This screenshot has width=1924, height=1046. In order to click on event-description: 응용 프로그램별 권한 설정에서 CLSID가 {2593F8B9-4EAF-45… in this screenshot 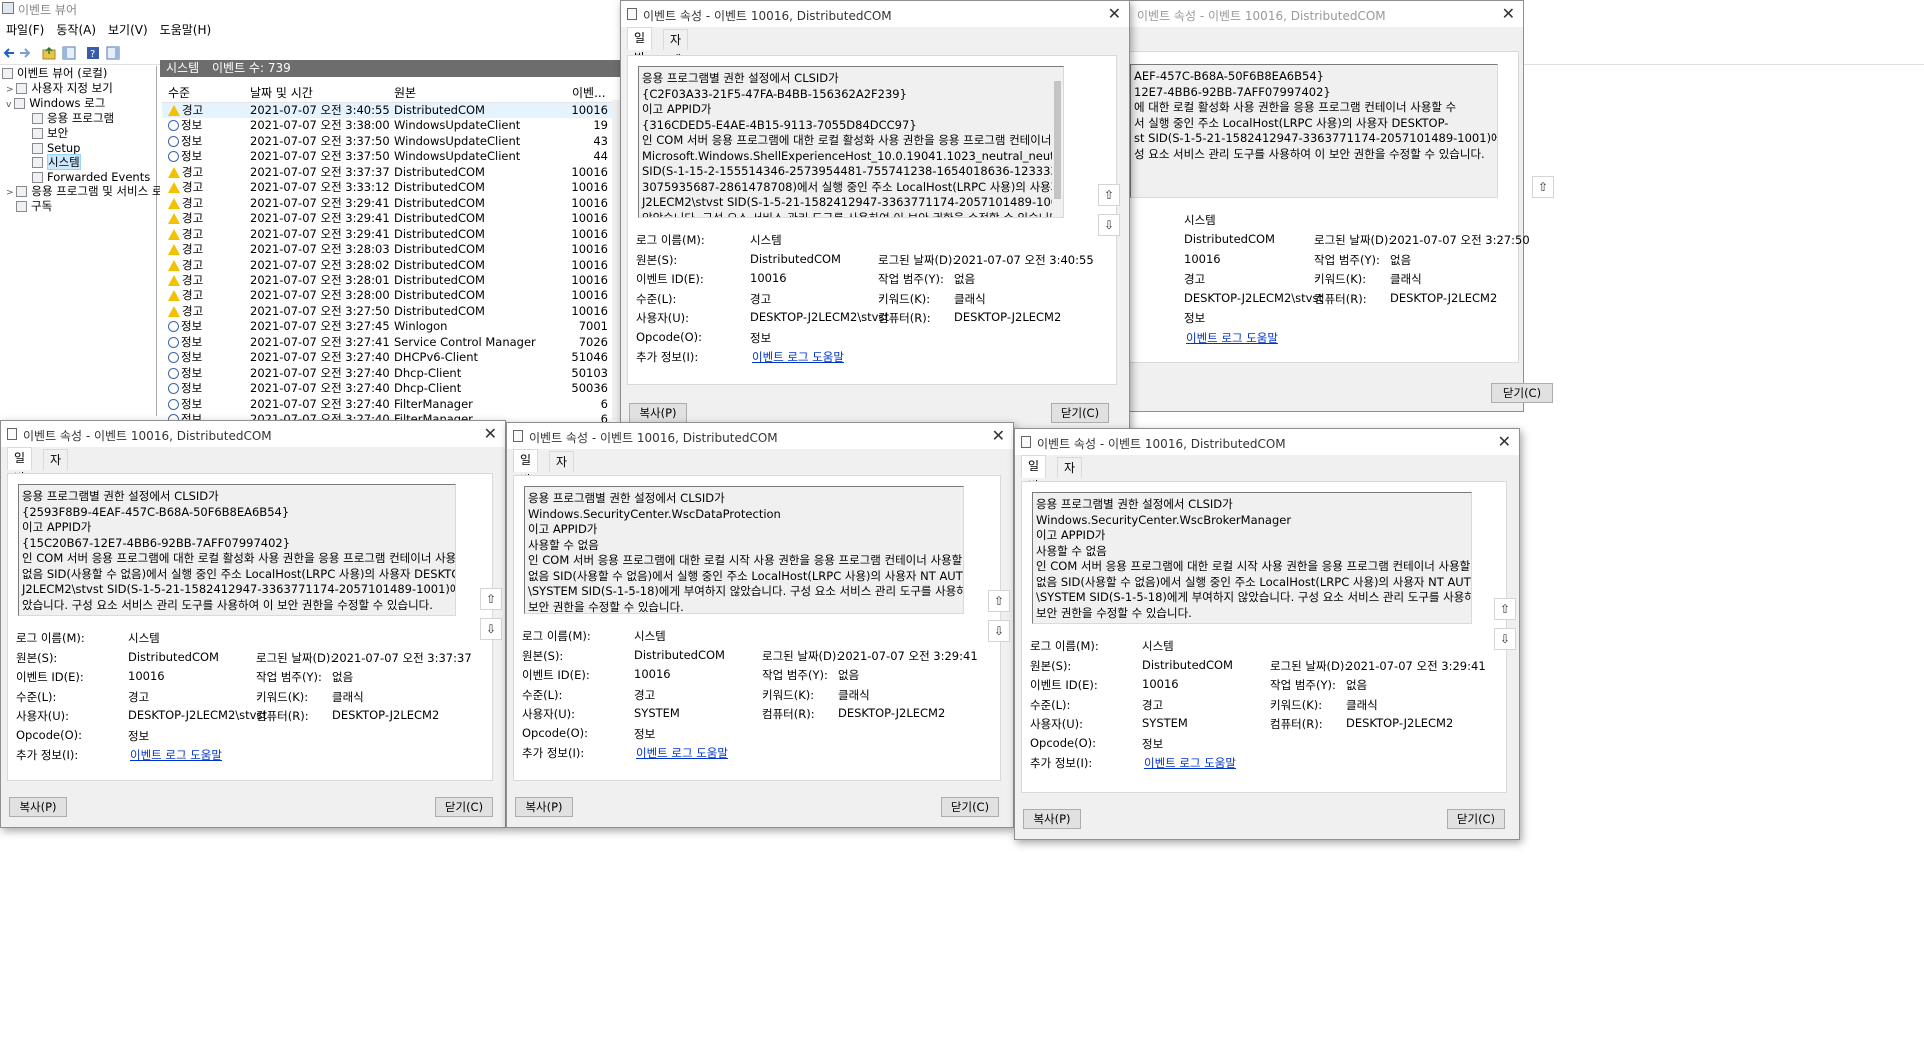, I will do `click(237, 550)`.